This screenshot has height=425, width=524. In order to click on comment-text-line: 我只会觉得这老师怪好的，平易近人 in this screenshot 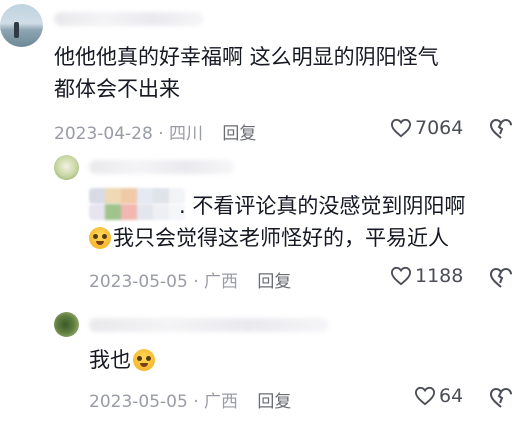, I will do `click(304, 238)`.